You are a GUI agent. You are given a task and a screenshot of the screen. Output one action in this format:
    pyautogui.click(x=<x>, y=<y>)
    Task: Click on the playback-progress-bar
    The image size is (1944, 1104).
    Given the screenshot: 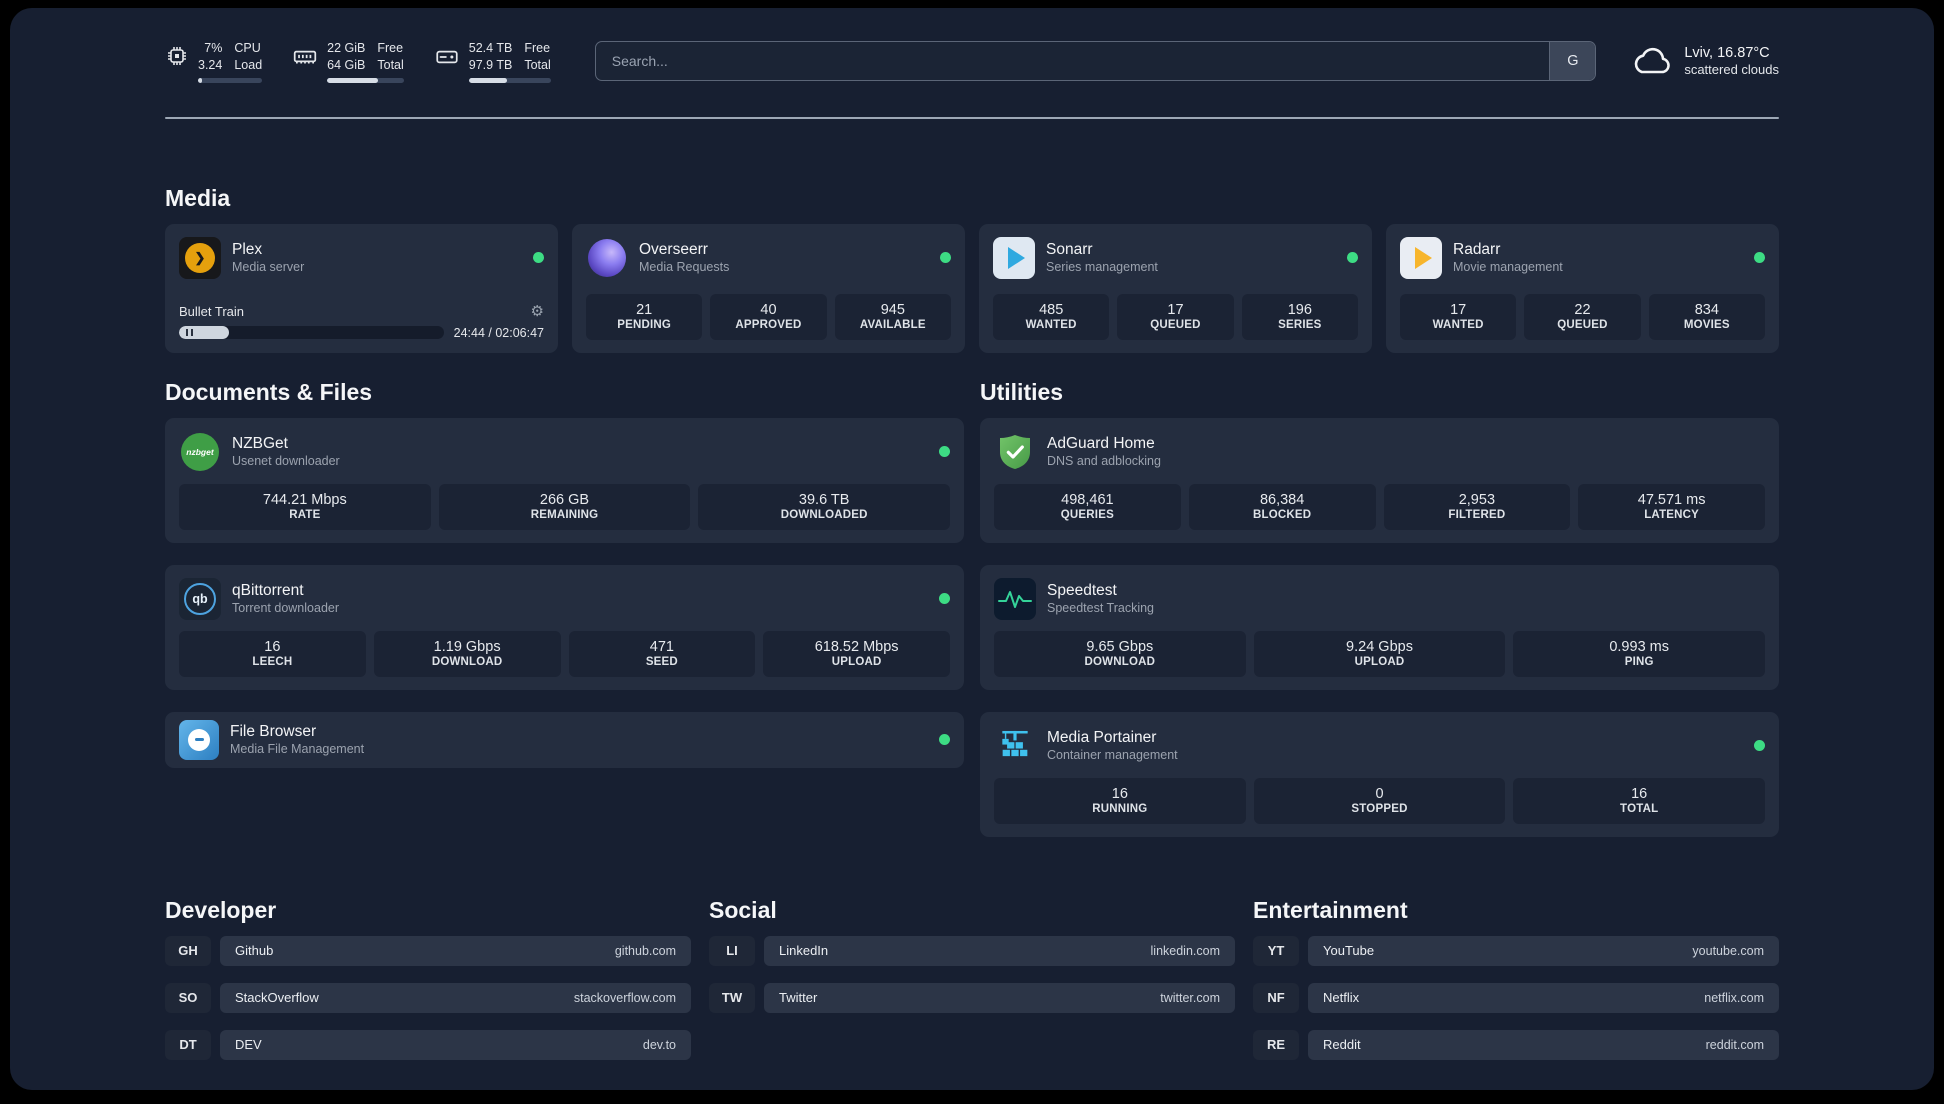 What is the action you would take?
    pyautogui.click(x=311, y=333)
    